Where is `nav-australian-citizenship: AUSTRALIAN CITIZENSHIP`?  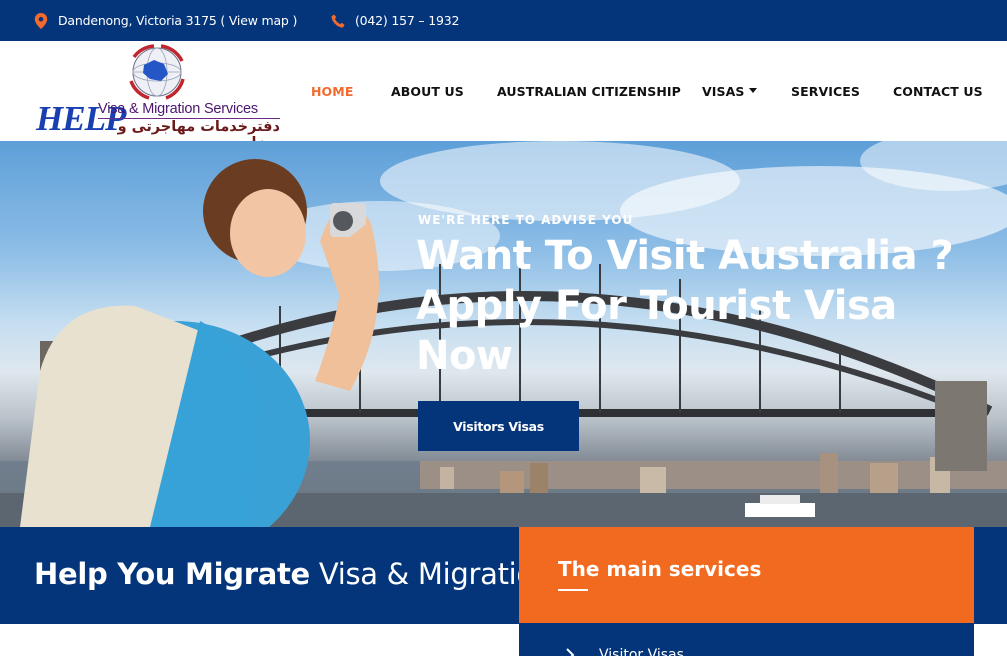 nav-australian-citizenship: AUSTRALIAN CITIZENSHIP is located at coordinates (589, 91).